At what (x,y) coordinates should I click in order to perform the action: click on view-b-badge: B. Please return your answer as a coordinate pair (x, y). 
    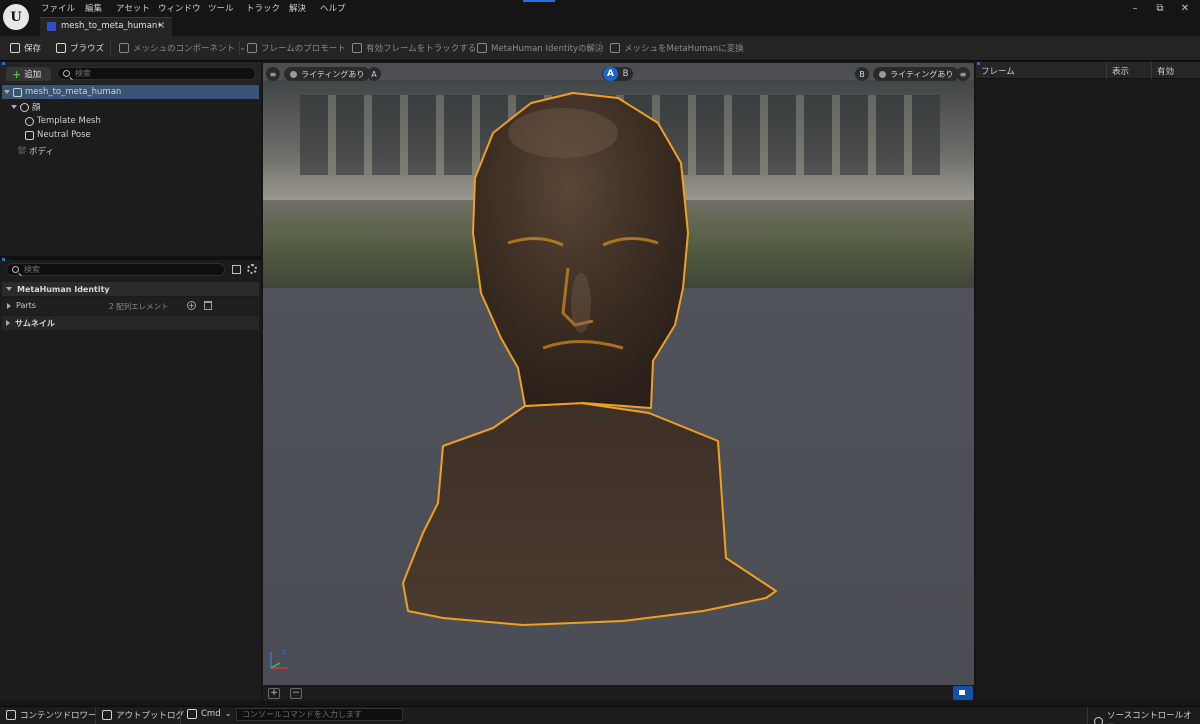
    Looking at the image, I should click on (862, 74).